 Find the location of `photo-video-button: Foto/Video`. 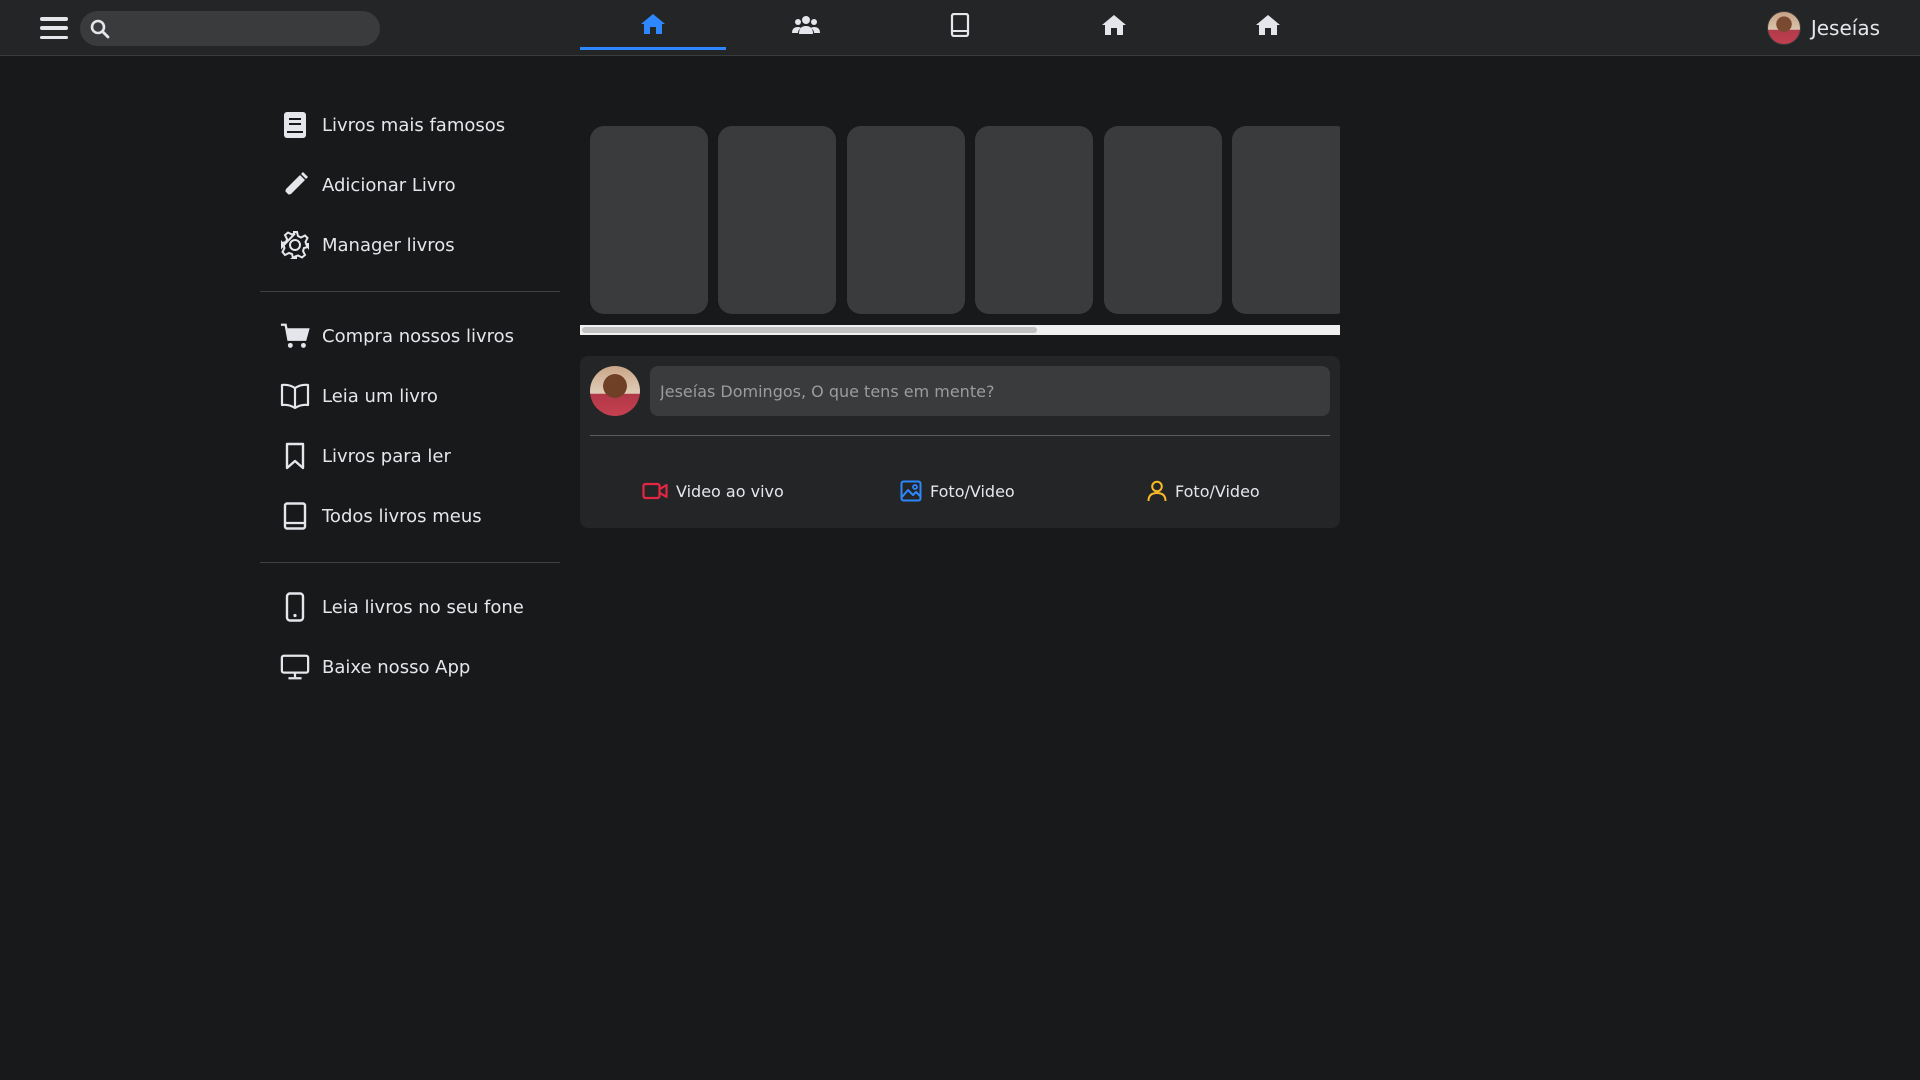

photo-video-button: Foto/Video is located at coordinates (957, 491).